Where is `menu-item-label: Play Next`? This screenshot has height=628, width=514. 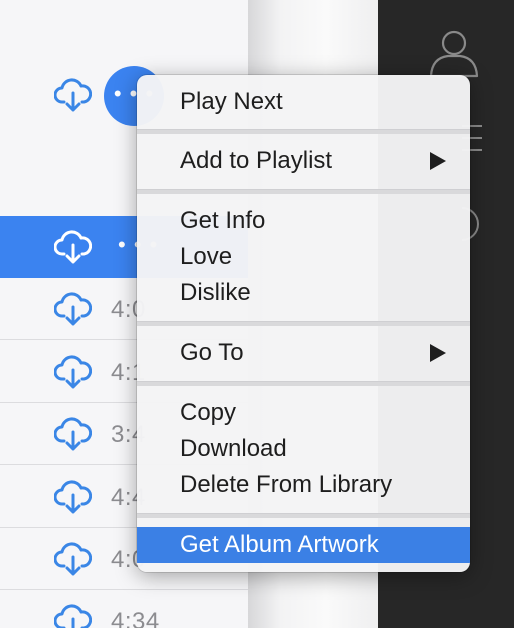 menu-item-label: Play Next is located at coordinates (231, 101).